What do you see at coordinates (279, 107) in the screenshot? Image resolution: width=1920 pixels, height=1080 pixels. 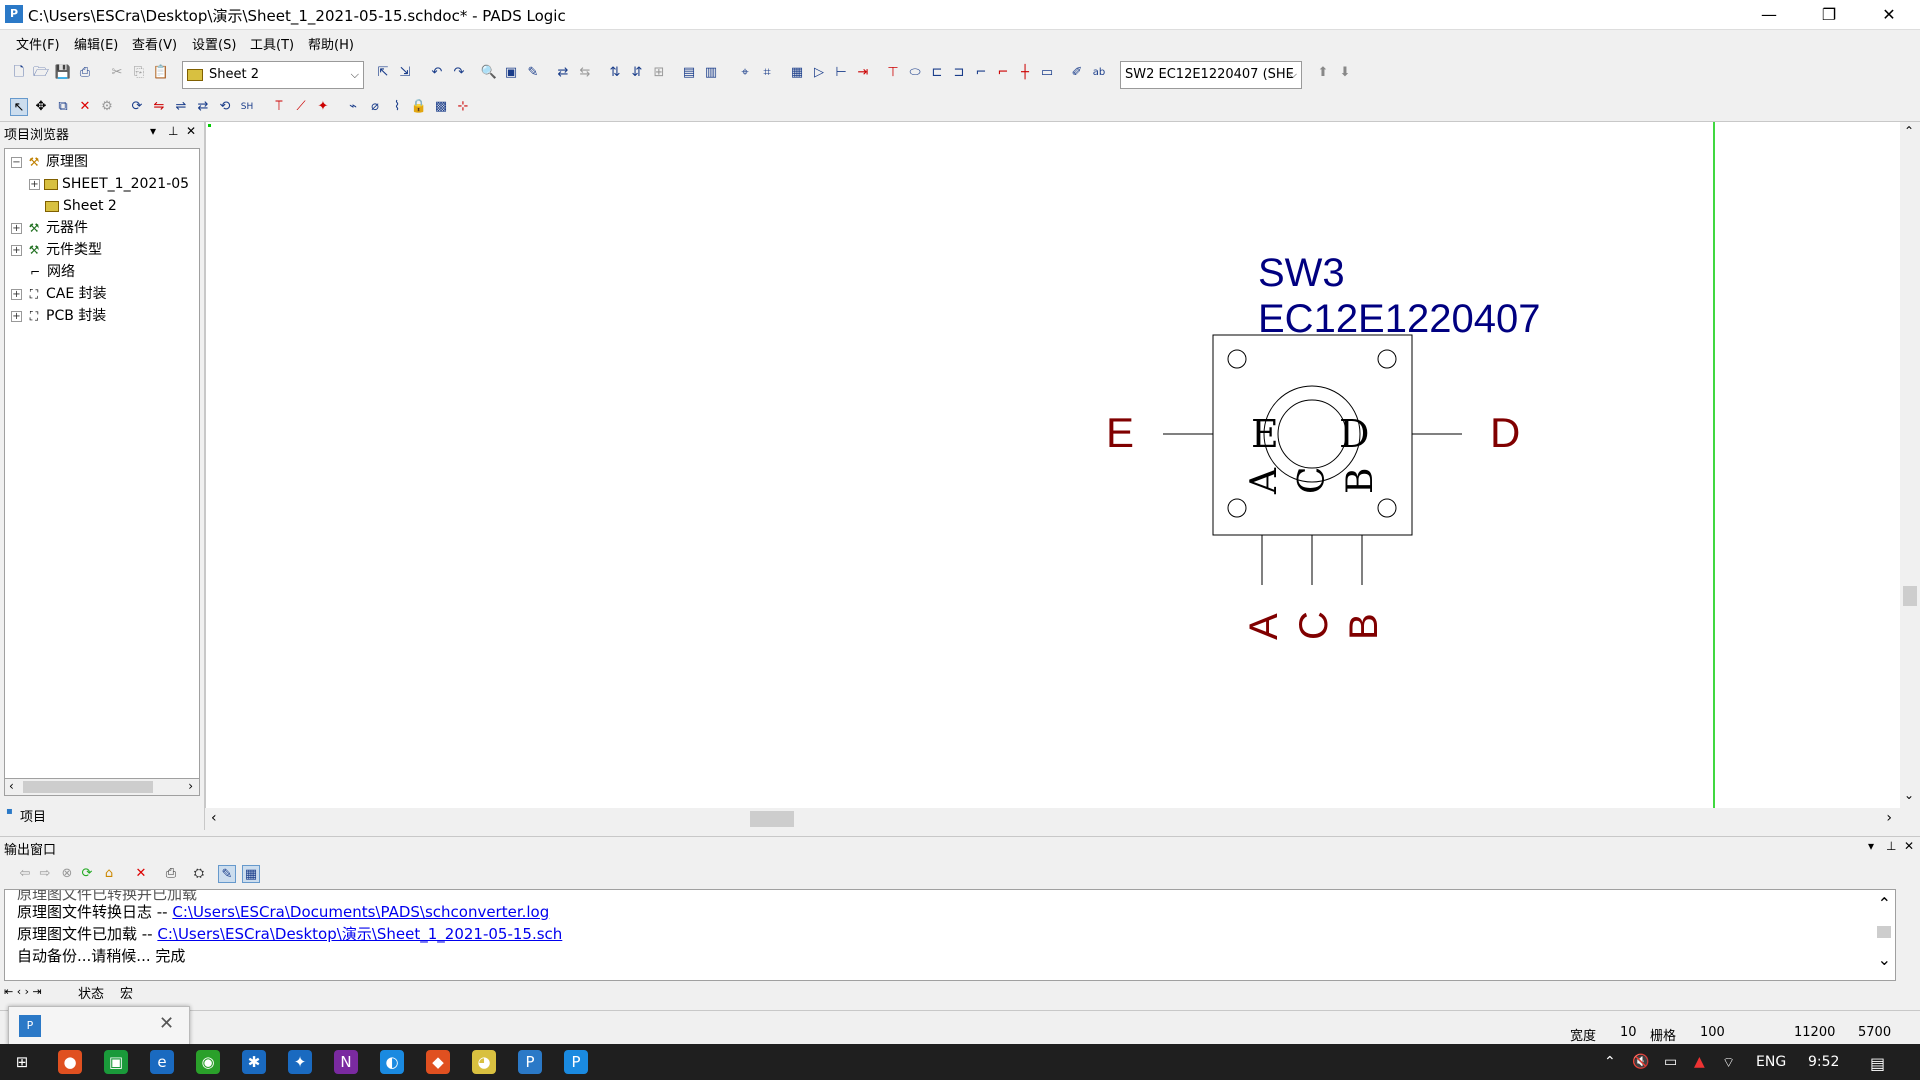 I see `add-corner-icon: ⟙` at bounding box center [279, 107].